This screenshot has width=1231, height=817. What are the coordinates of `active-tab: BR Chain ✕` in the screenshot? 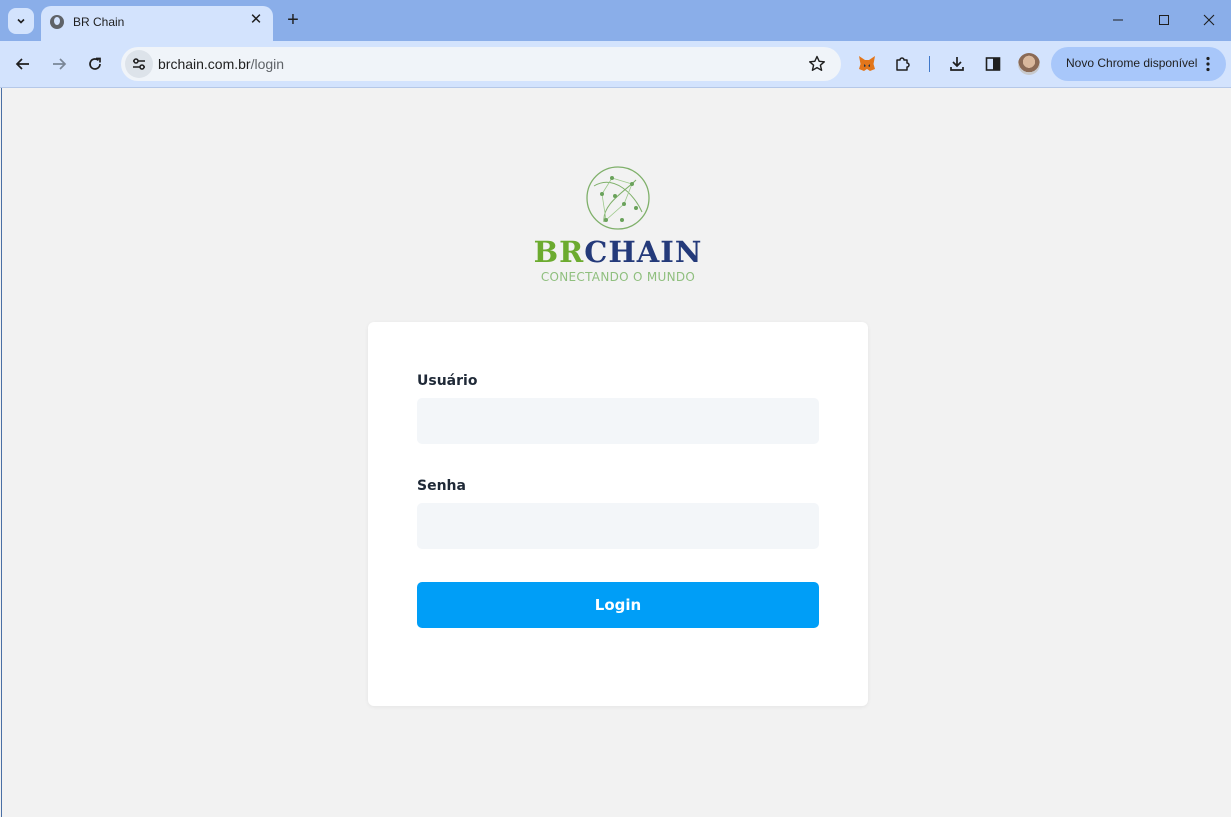 It's located at (157, 23).